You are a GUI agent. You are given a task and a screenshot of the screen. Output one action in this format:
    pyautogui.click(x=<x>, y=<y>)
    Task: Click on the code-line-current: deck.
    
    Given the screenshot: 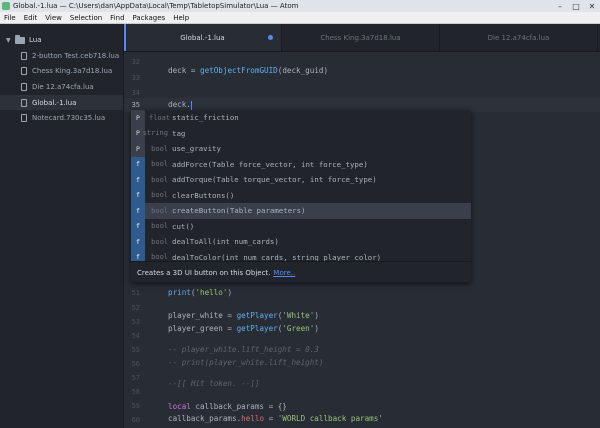 What is the action you would take?
    pyautogui.click(x=180, y=105)
    